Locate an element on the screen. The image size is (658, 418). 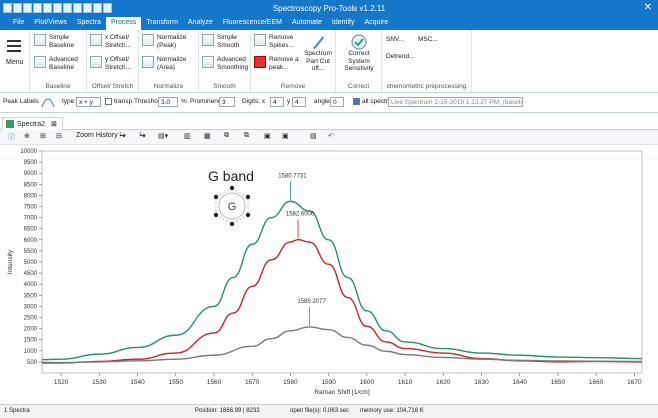
percent-label: % is located at coordinates (184, 101).